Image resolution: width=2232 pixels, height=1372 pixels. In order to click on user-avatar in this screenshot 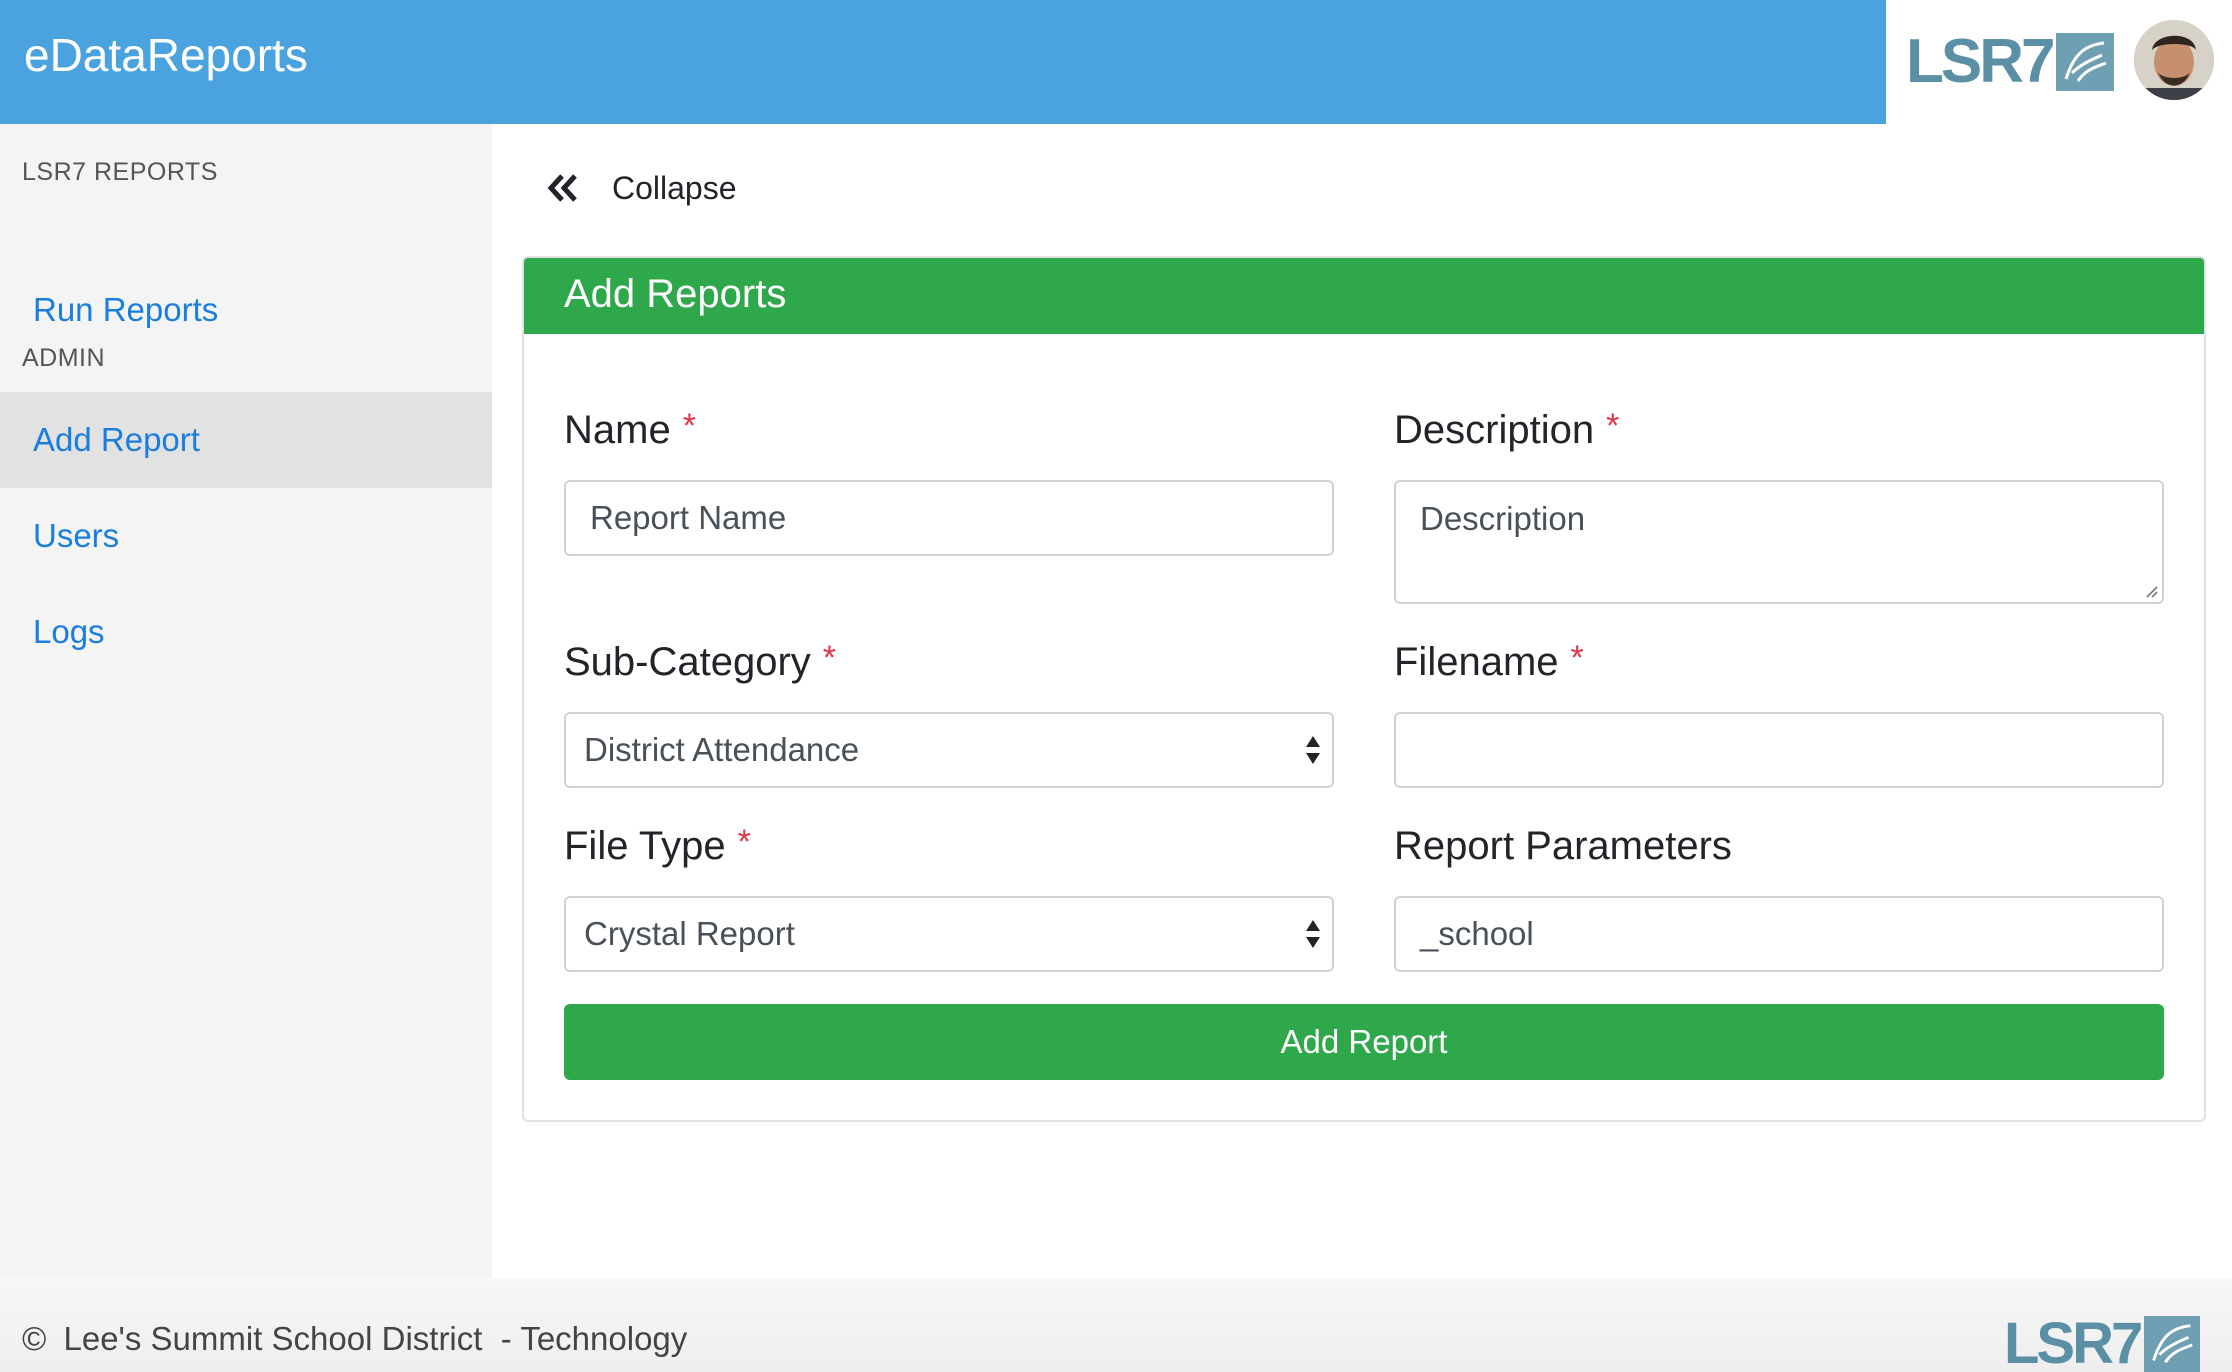, I will do `click(2174, 60)`.